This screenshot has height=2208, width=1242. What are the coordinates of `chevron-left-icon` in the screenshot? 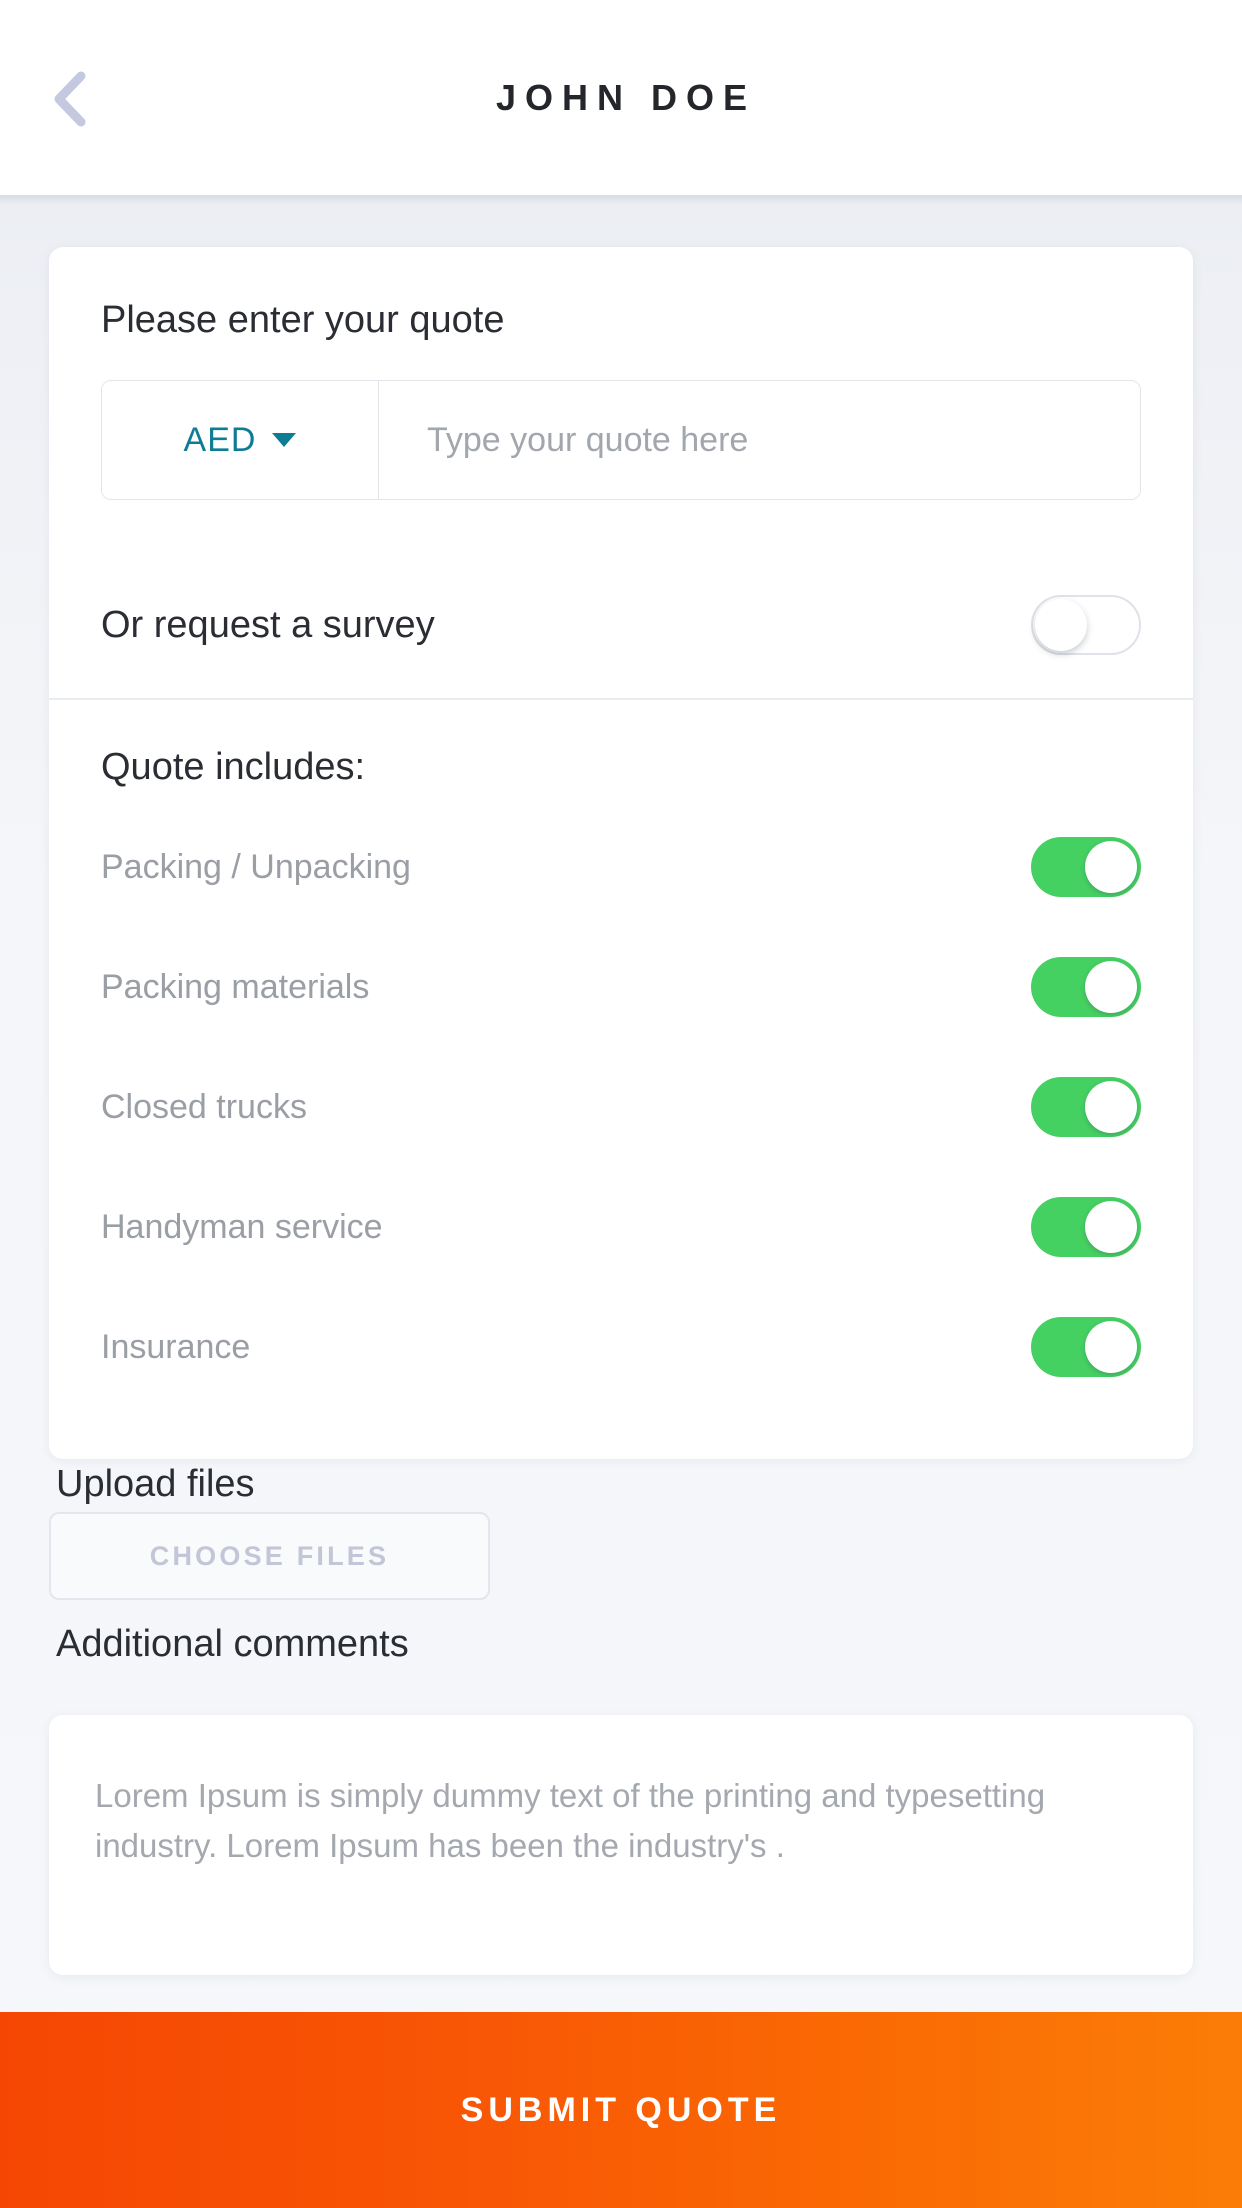 It's located at (70, 99).